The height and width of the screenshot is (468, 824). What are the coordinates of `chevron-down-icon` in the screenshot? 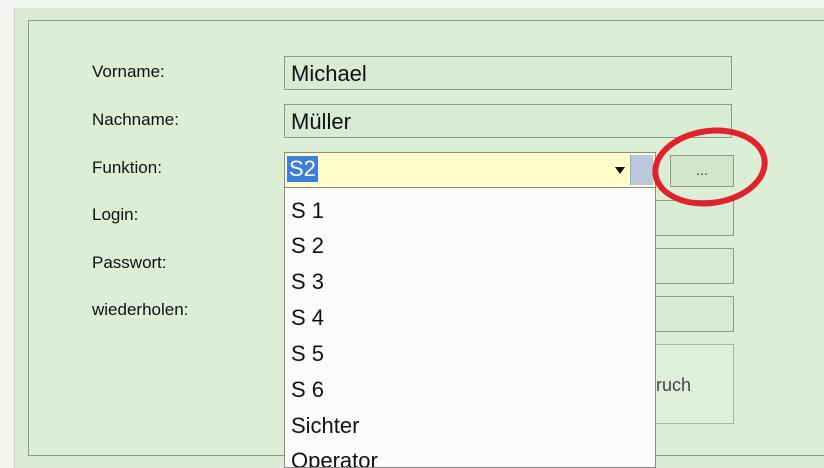 It's located at (620, 170).